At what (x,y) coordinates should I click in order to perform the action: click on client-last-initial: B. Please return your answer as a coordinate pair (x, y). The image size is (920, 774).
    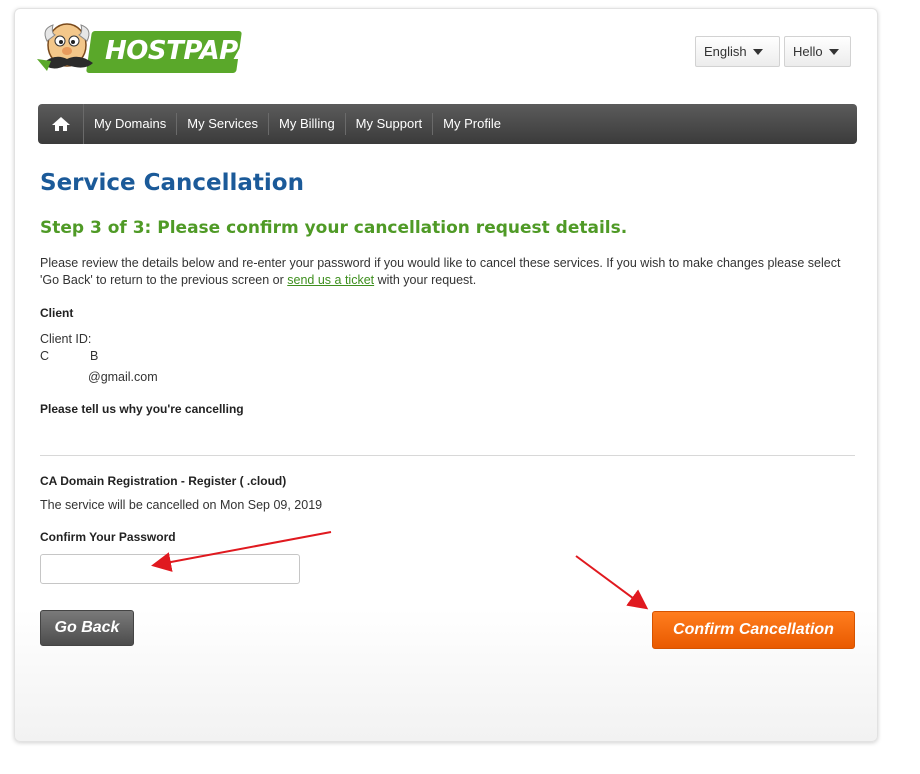
    Looking at the image, I should click on (94, 356).